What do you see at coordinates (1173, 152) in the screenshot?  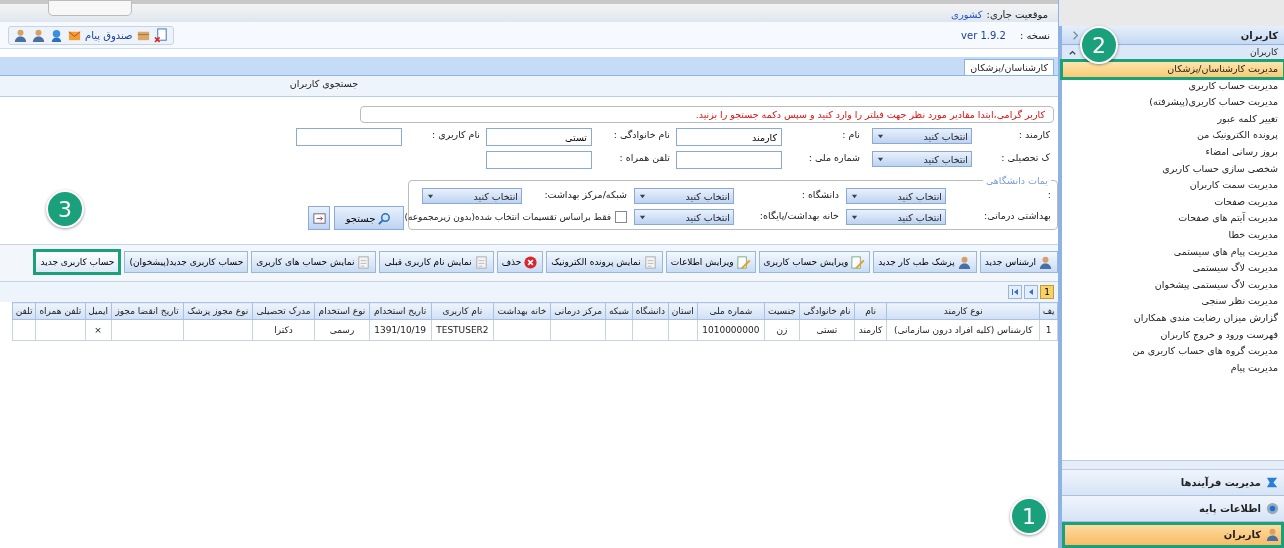 I see `menu-item: بروز رسانی امضاء` at bounding box center [1173, 152].